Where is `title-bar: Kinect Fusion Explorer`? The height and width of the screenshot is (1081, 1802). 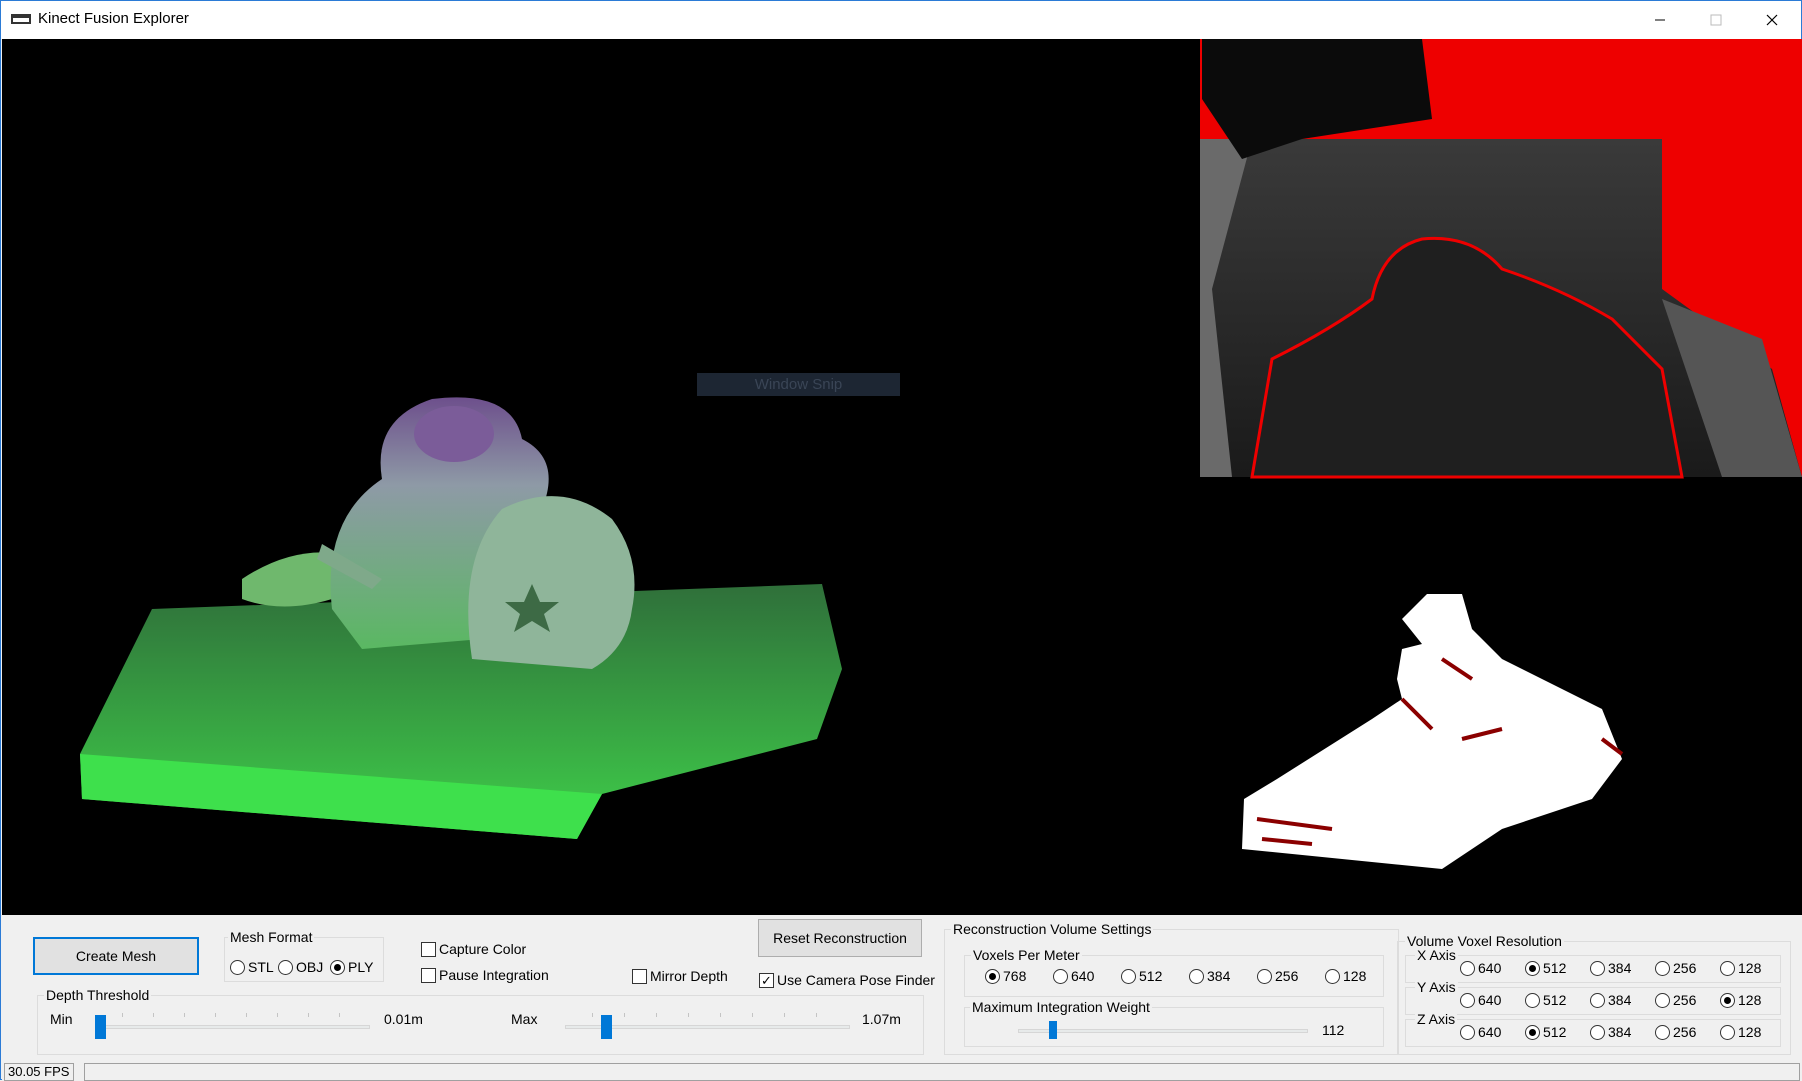
title-bar: Kinect Fusion Explorer is located at coordinates (901, 20).